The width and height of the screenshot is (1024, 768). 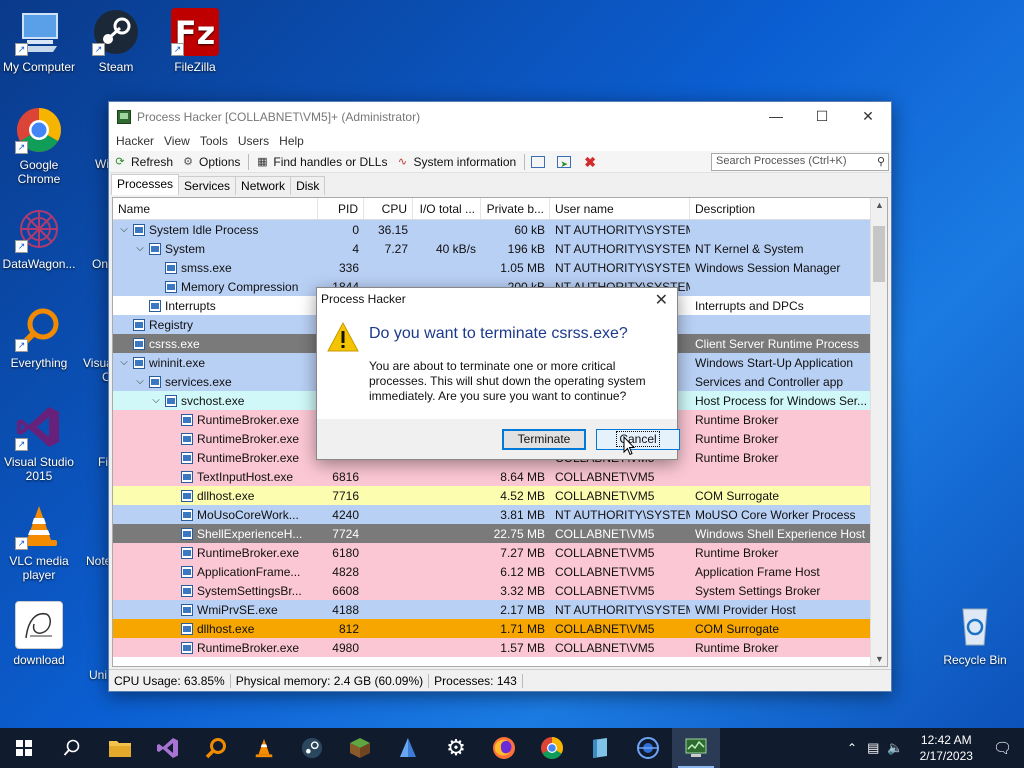 What do you see at coordinates (360, 748) in the screenshot?
I see `taskbar-minecraft` at bounding box center [360, 748].